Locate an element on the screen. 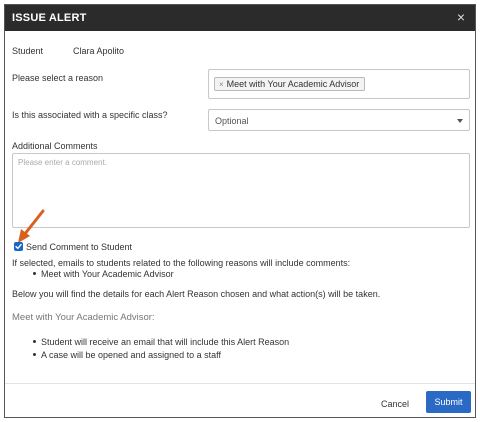 The image size is (480, 422). modal-header: ISSUE ALERT × is located at coordinates (240, 18).